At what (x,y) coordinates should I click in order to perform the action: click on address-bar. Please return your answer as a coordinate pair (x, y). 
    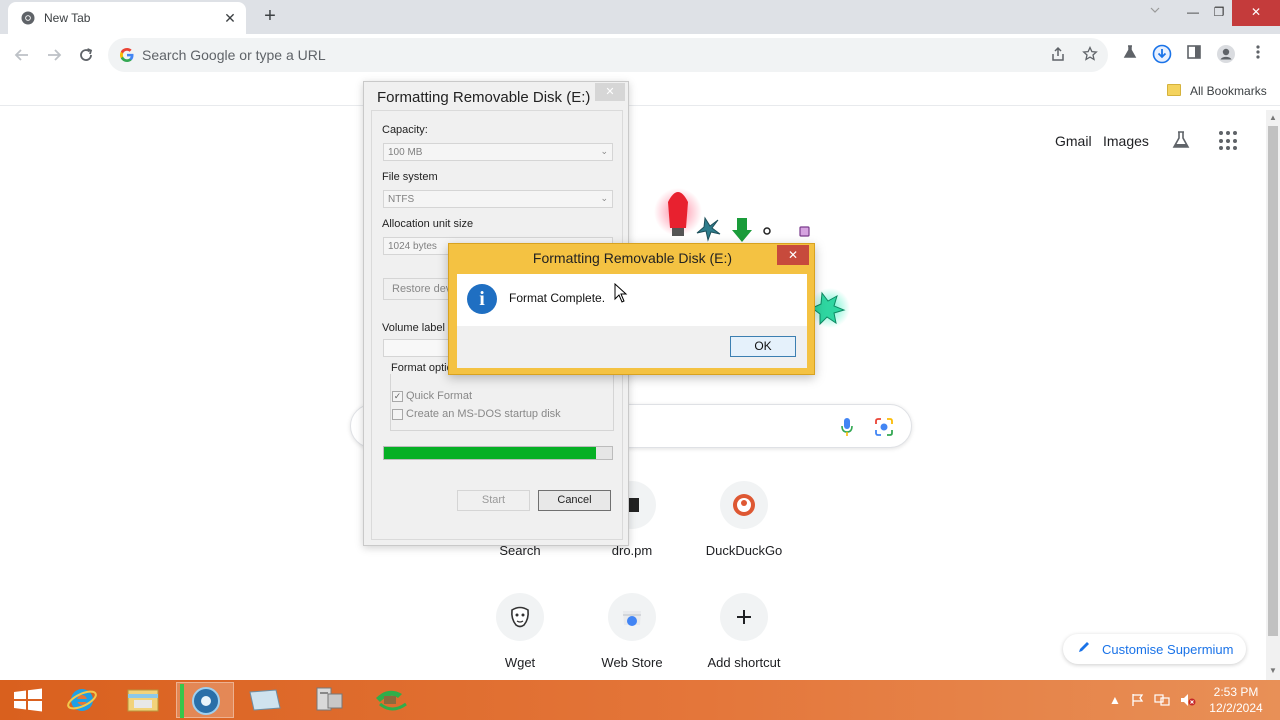
    Looking at the image, I should click on (608, 55).